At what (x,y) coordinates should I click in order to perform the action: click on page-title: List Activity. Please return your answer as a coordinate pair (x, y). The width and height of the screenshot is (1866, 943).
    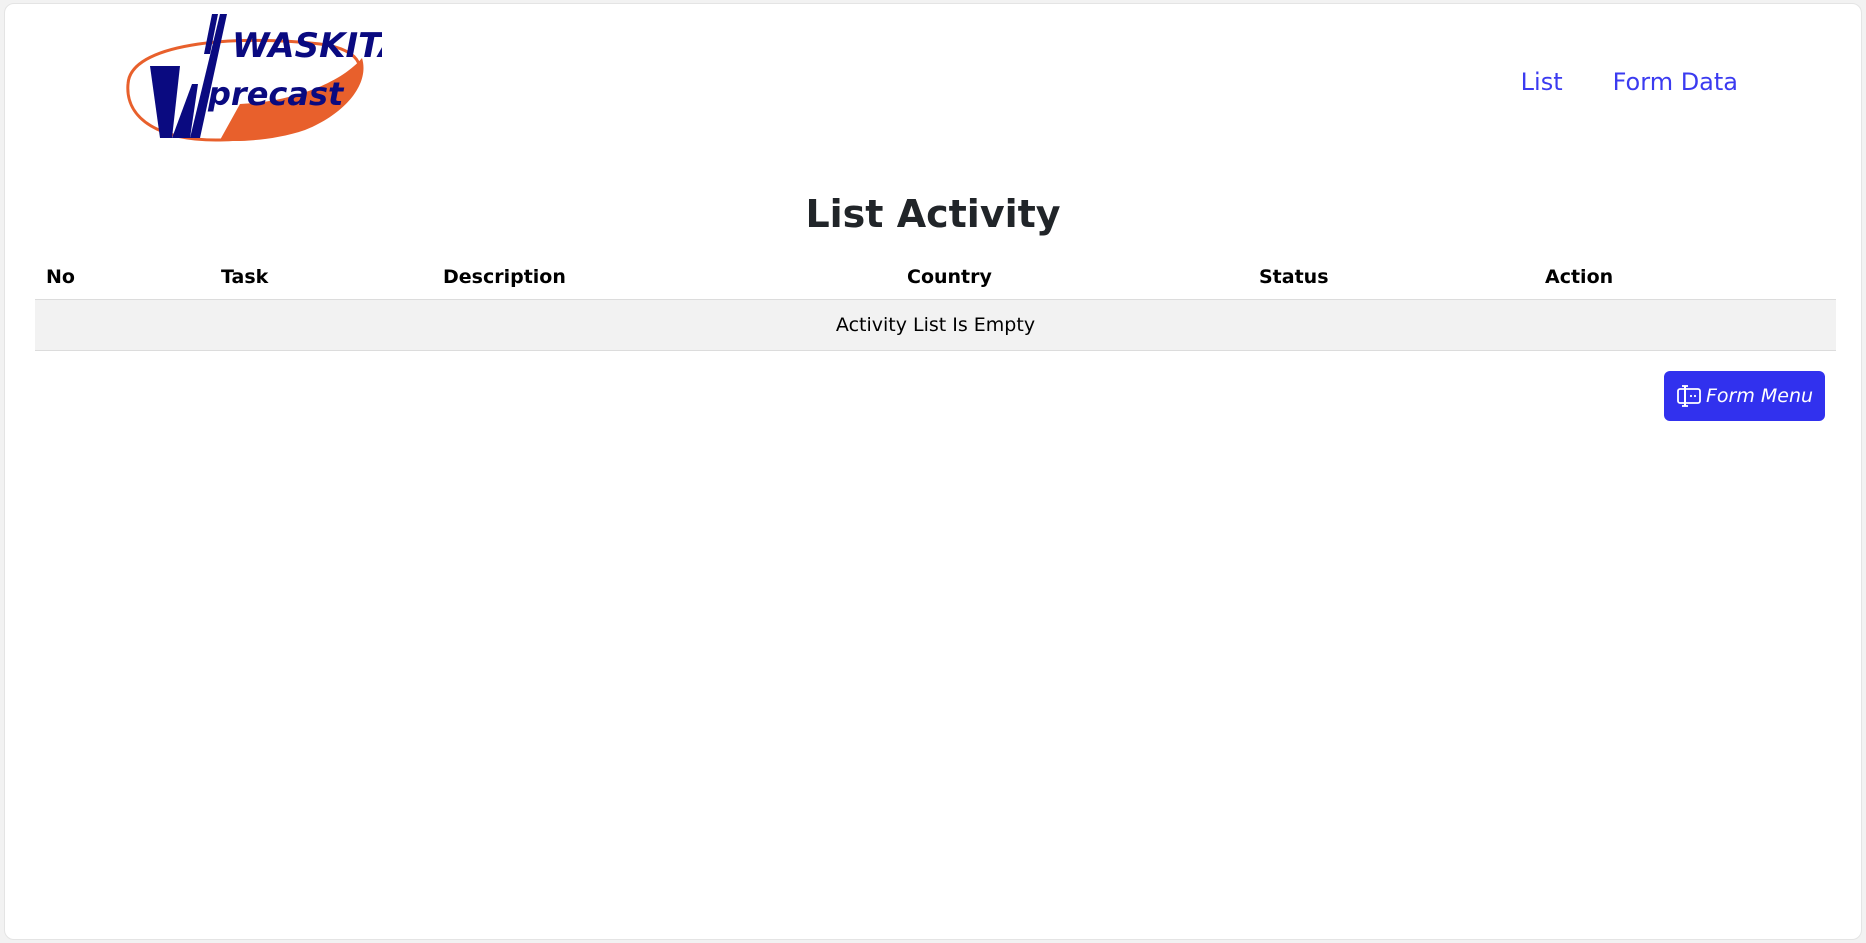
    Looking at the image, I should click on (933, 214).